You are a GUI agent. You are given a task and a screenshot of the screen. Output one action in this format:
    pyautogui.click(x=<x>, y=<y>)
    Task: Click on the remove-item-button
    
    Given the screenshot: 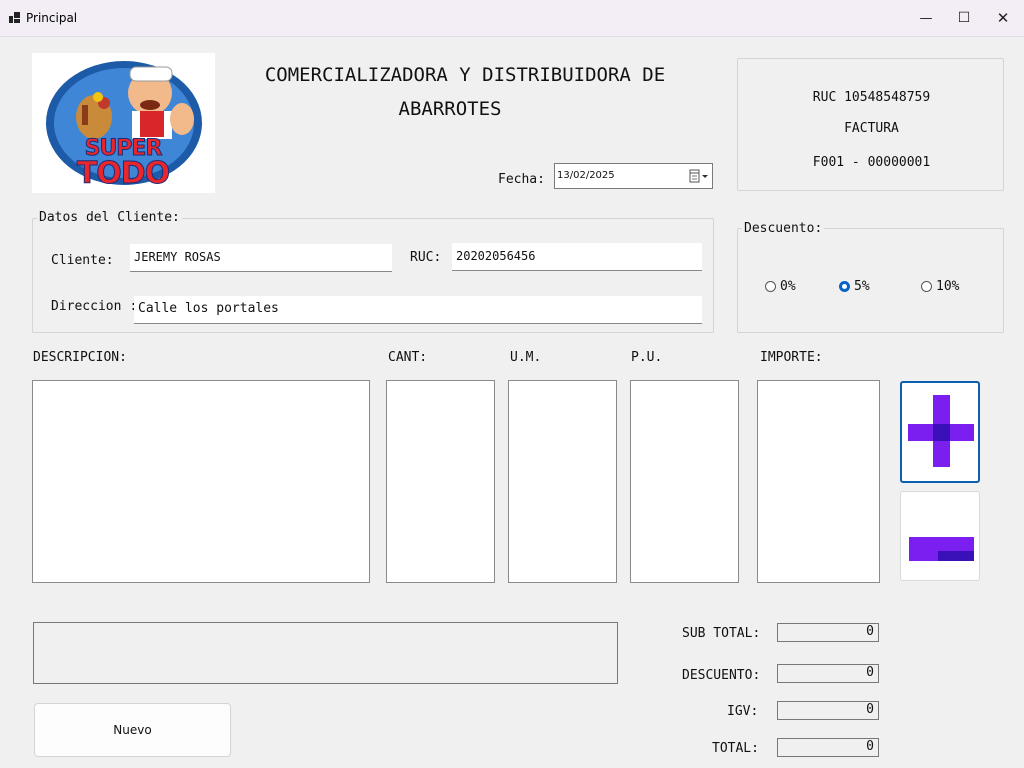 What is the action you would take?
    pyautogui.click(x=940, y=536)
    